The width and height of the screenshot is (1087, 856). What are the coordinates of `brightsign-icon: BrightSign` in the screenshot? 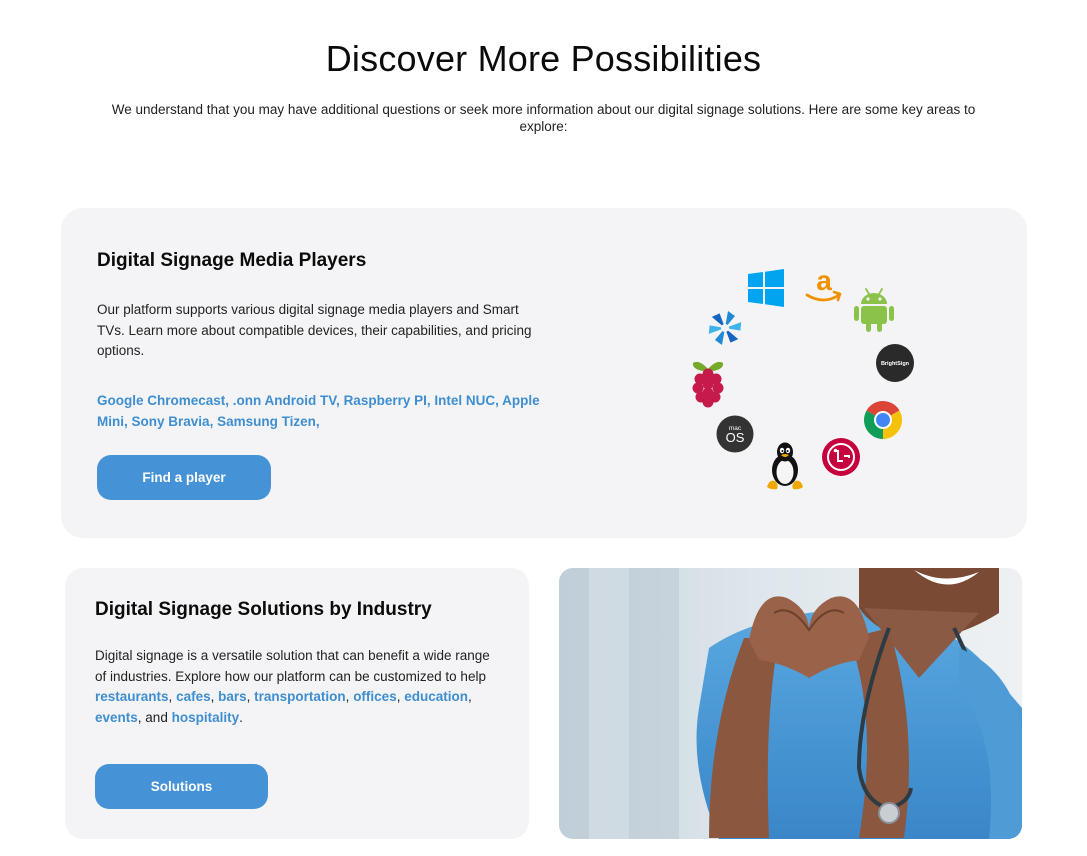 It's located at (895, 365).